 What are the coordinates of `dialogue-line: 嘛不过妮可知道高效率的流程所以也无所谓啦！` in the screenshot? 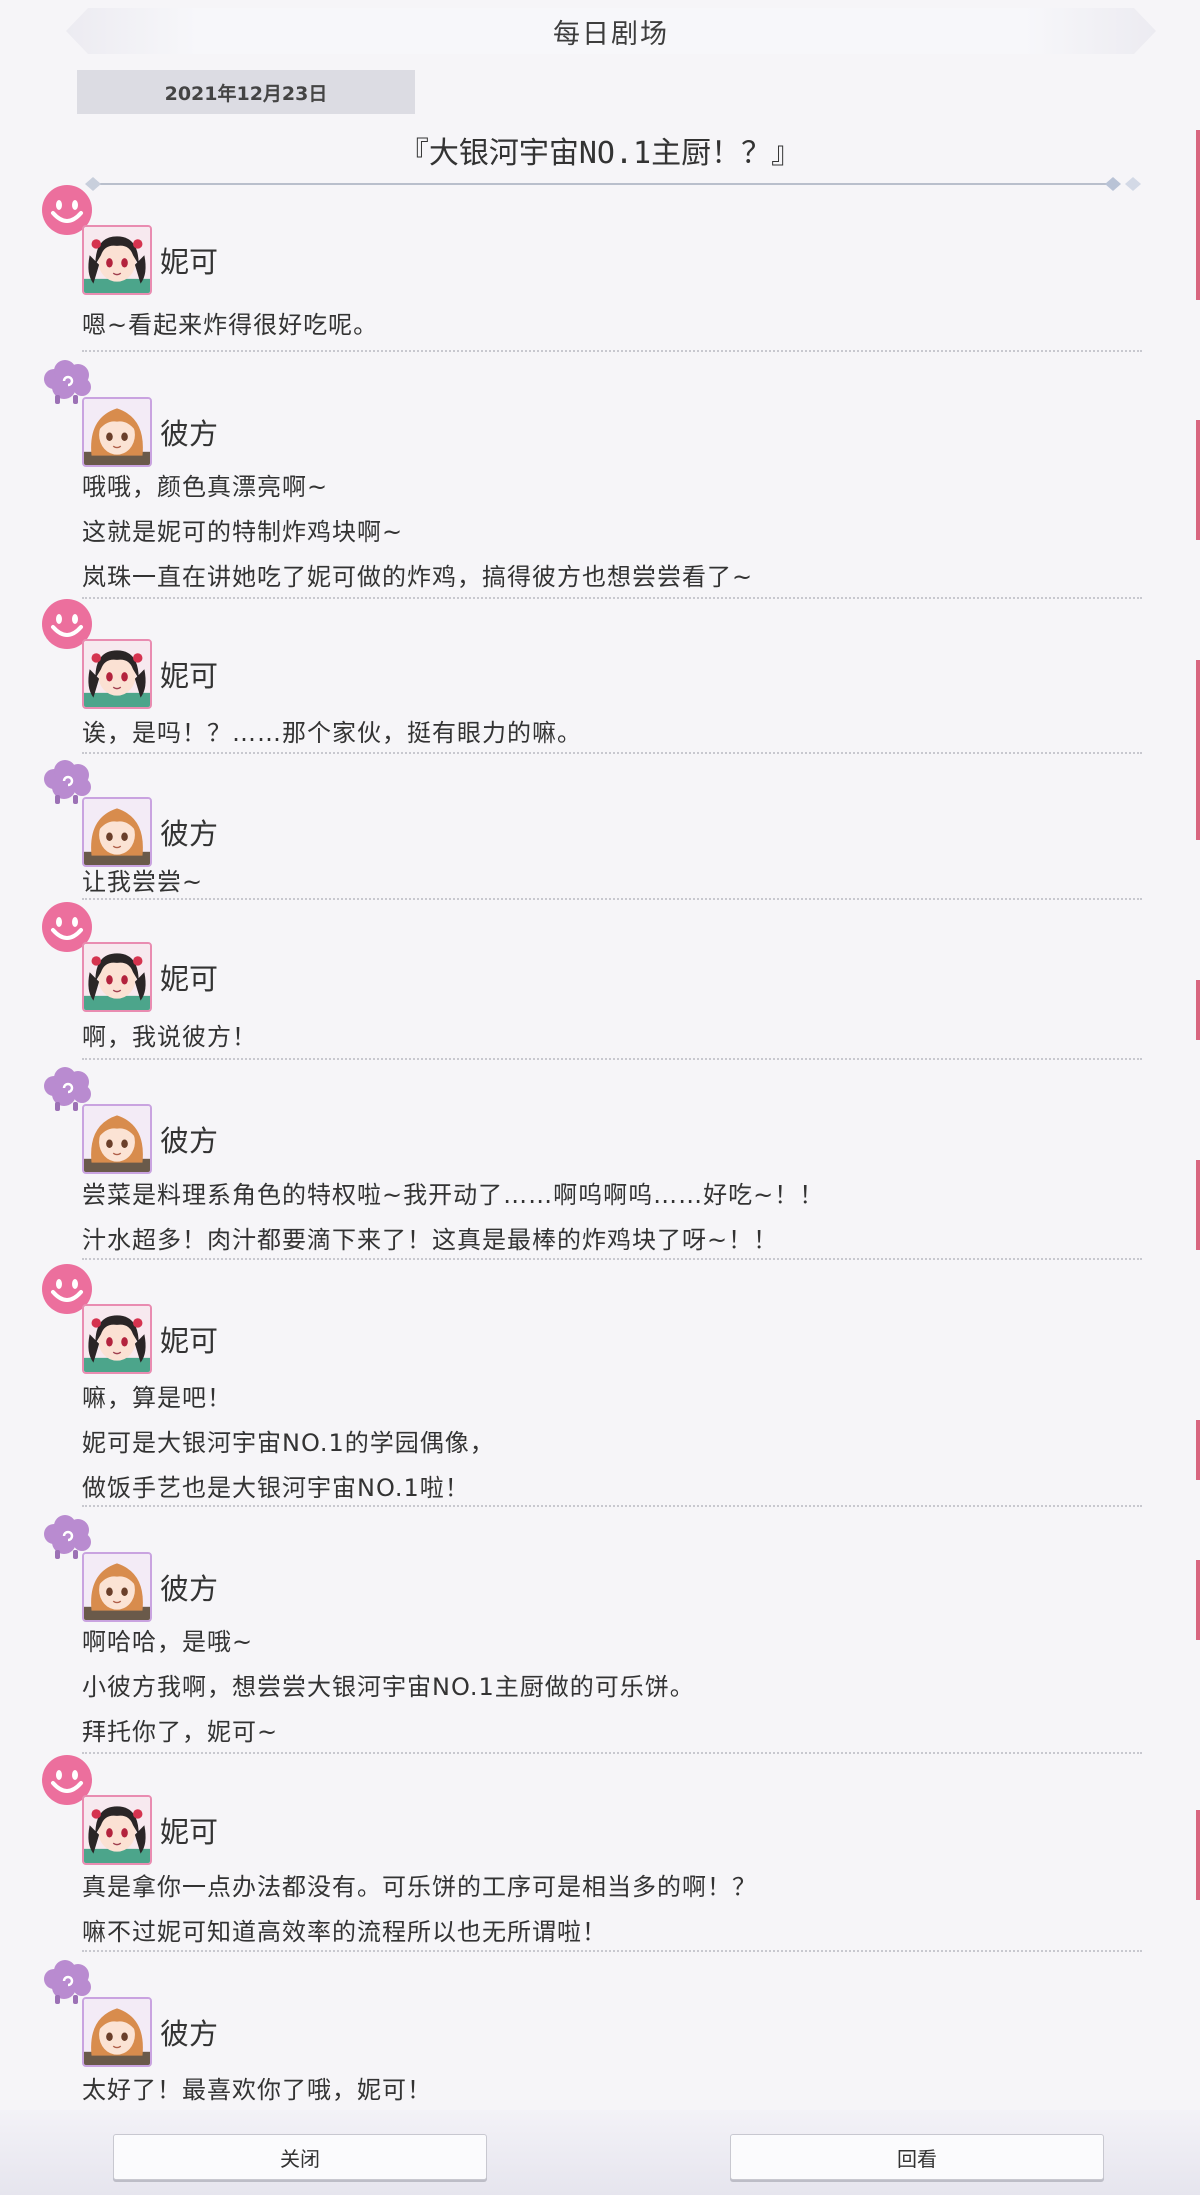 It's located at (344, 1932).